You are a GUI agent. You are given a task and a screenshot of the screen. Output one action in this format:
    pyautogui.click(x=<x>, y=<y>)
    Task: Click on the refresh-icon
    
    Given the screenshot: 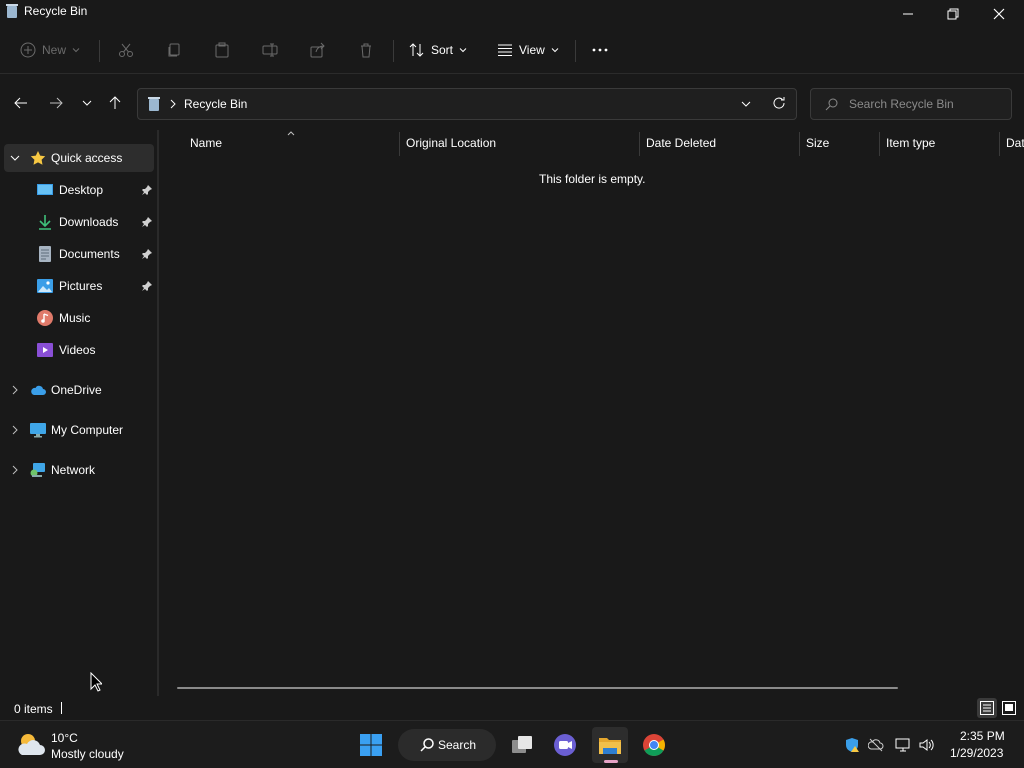 What is the action you would take?
    pyautogui.click(x=779, y=103)
    